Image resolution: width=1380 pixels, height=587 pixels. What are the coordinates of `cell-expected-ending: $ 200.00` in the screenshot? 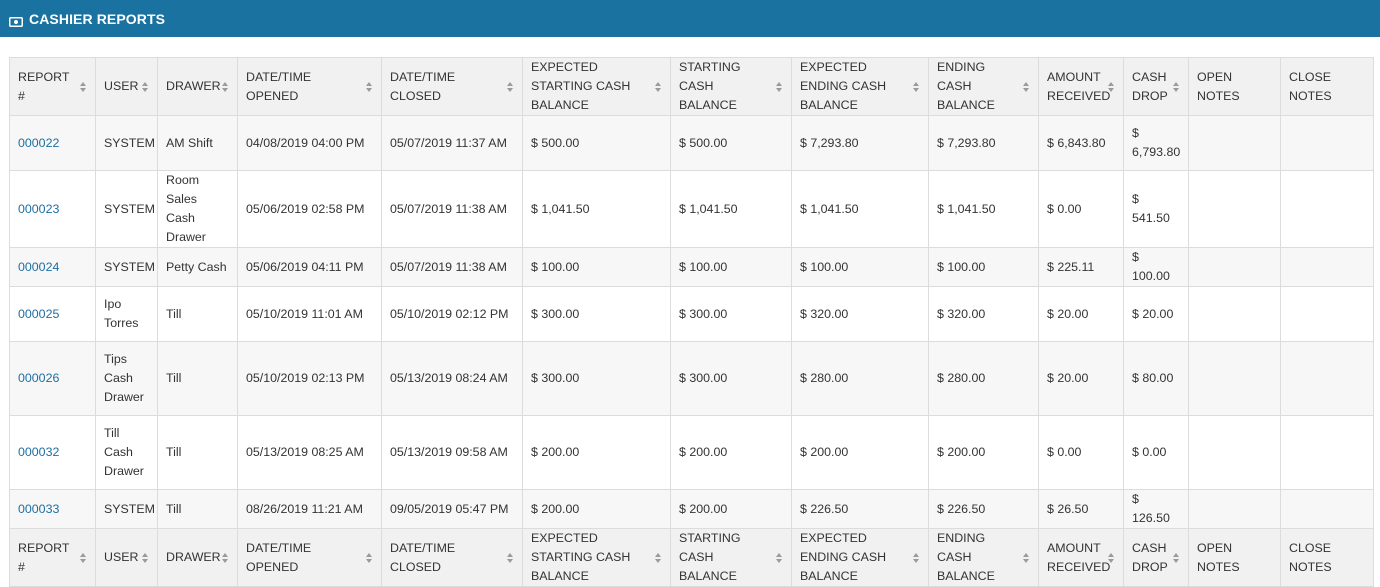 It's located at (860, 452).